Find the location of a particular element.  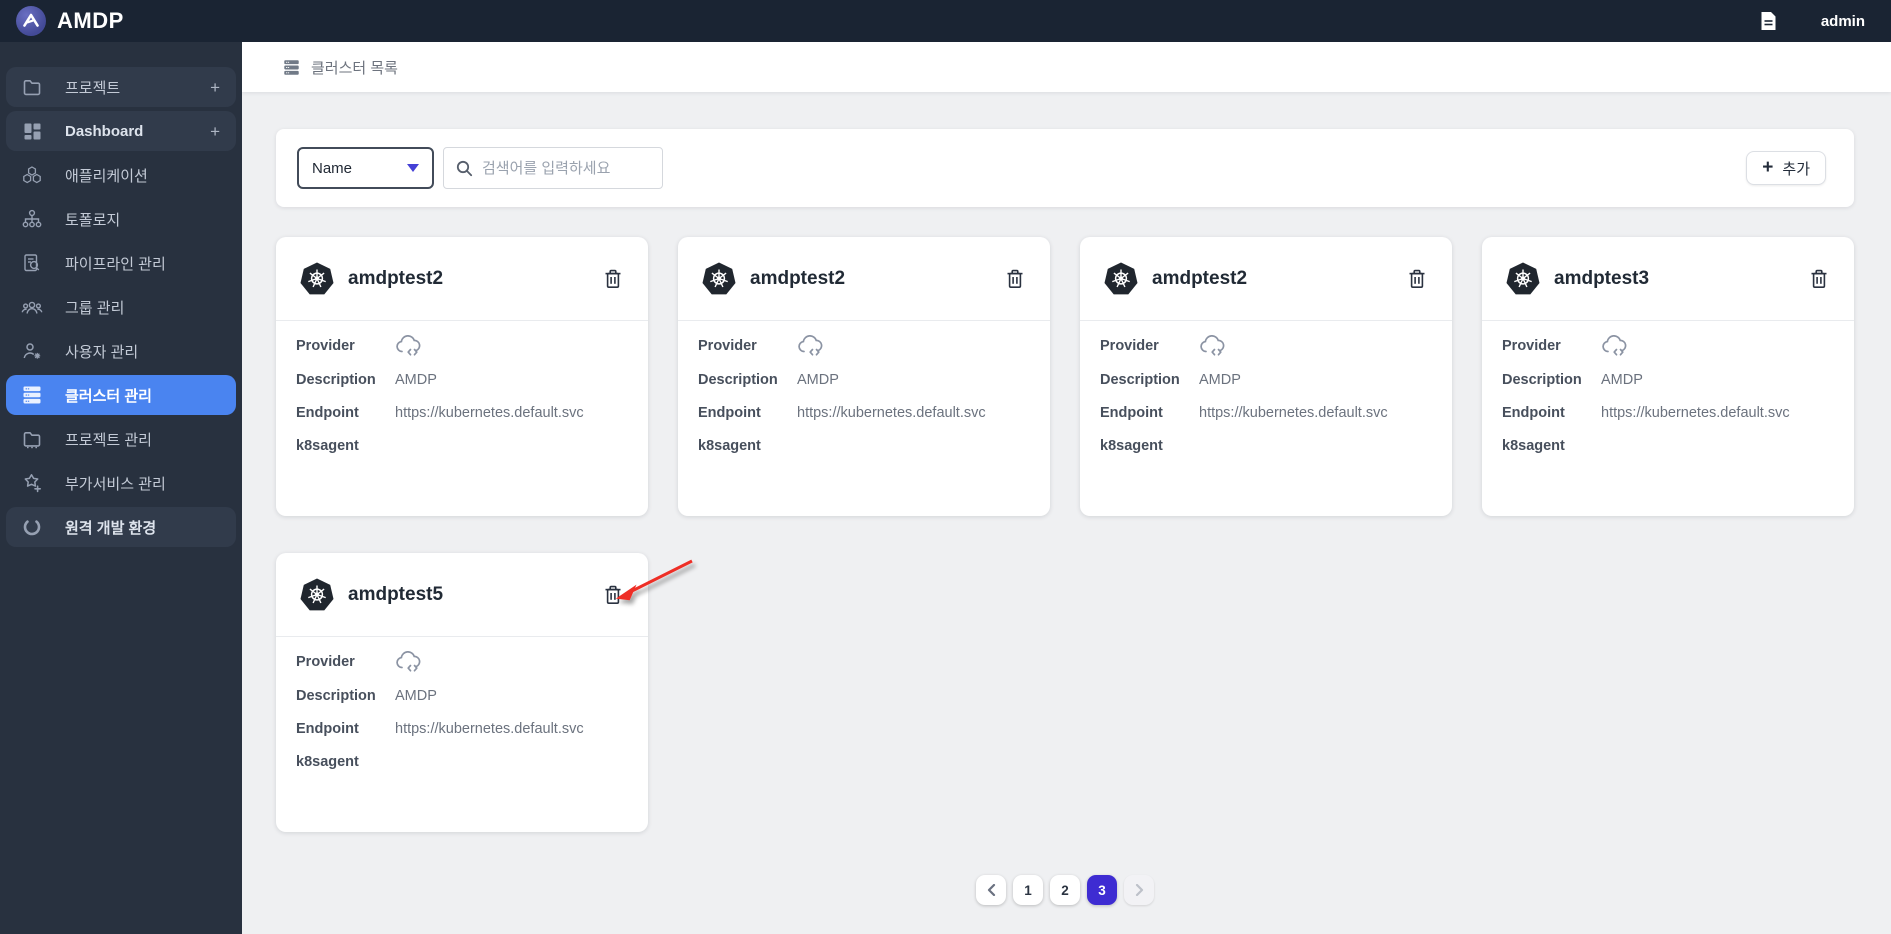

sidebar-item-label: 사용자 관리 is located at coordinates (102, 352).